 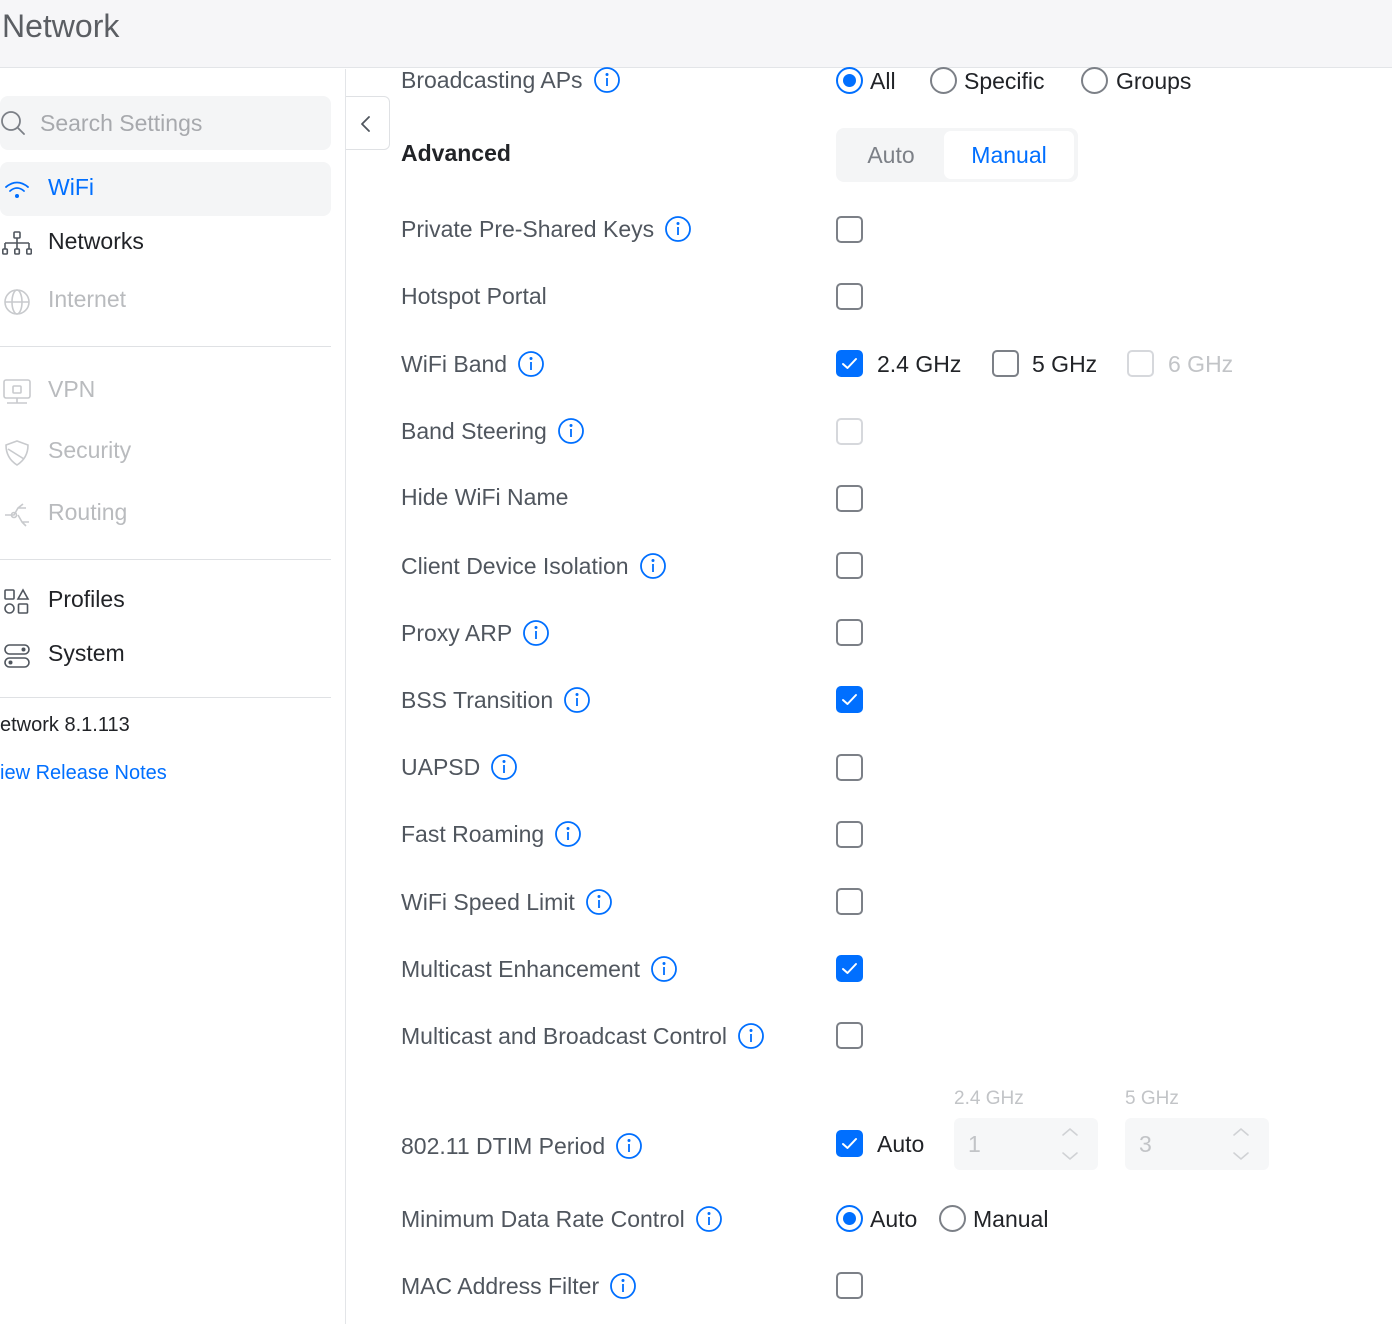 I want to click on mac-filter-label: MAC Address Filter, so click(x=519, y=1286).